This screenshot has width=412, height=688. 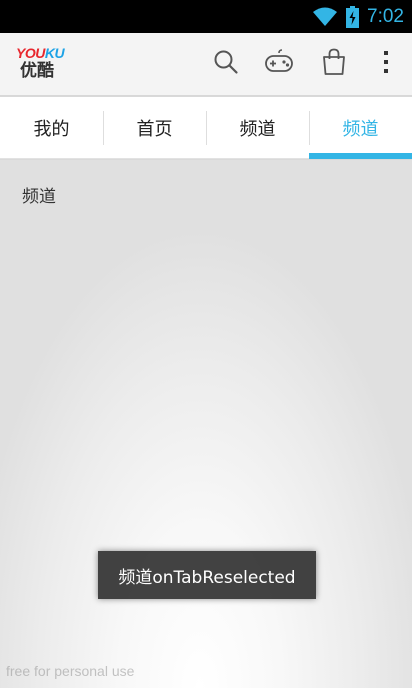 What do you see at coordinates (257, 127) in the screenshot?
I see `tab-channel: 频道` at bounding box center [257, 127].